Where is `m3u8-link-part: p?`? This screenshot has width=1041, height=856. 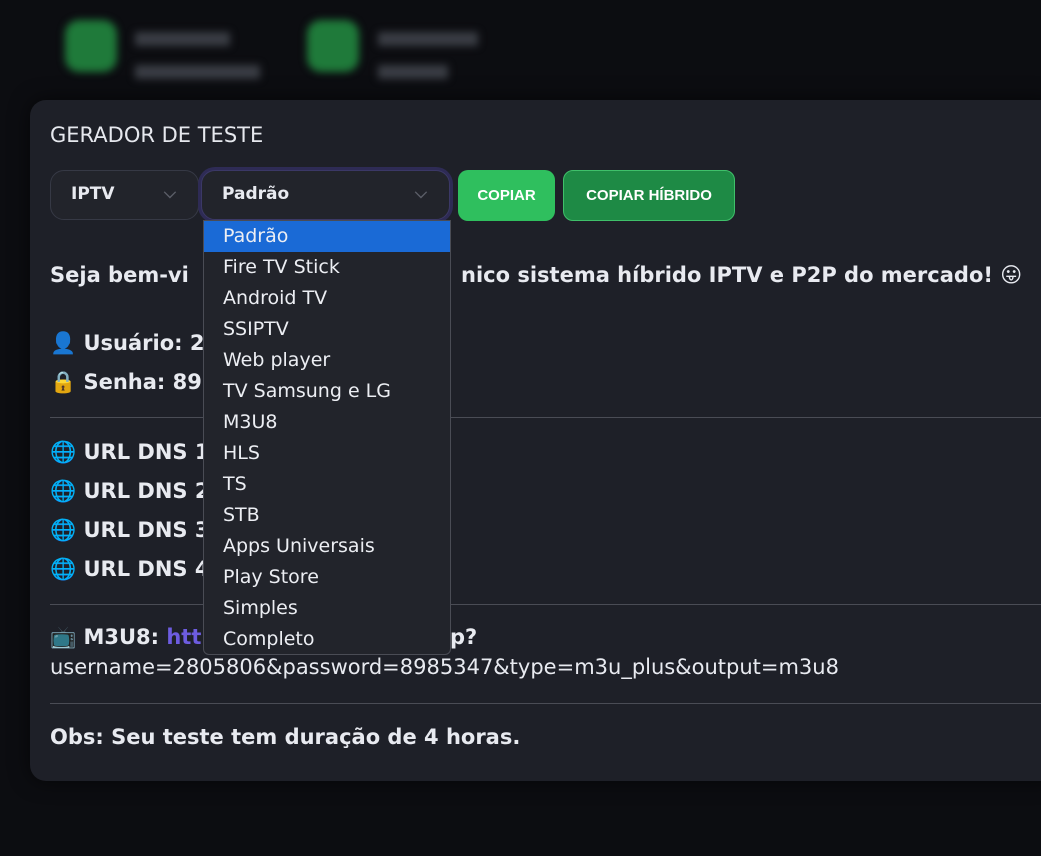
m3u8-link-part: p? is located at coordinates (463, 637).